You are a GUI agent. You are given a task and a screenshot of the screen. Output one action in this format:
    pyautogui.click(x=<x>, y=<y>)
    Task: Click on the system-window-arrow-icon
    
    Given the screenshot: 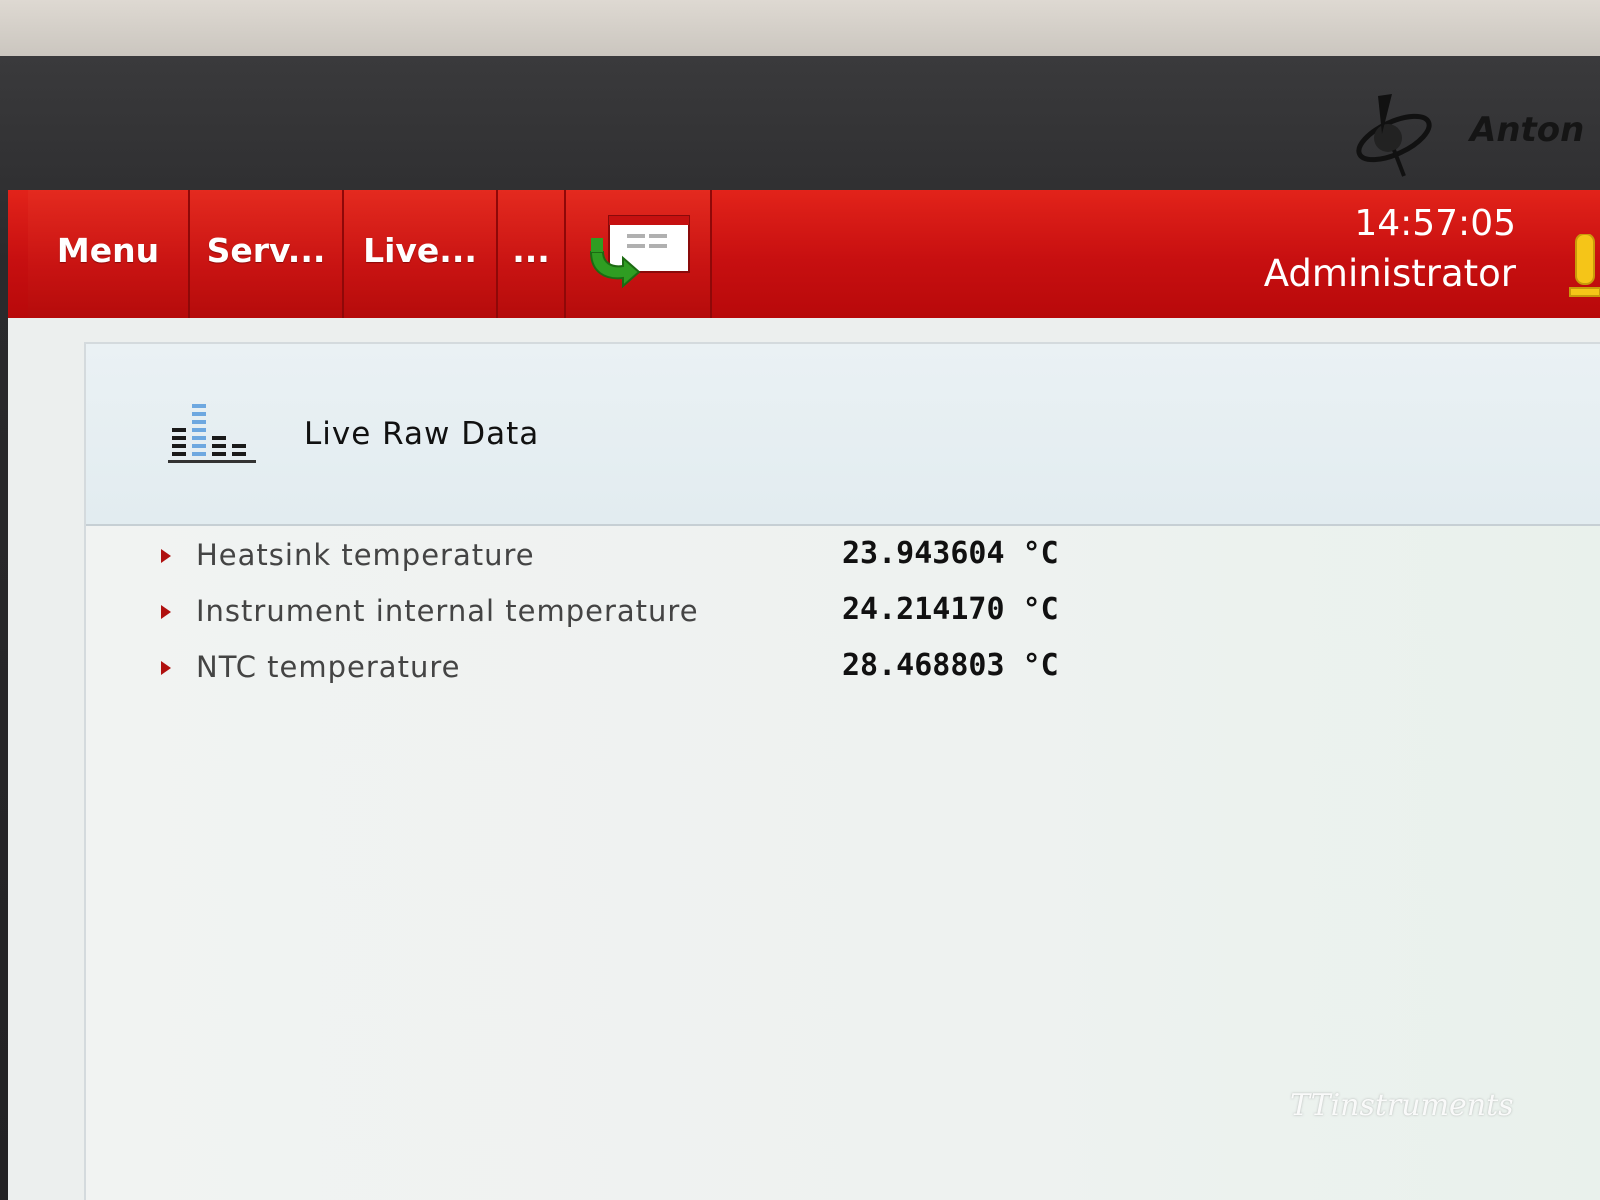 What is the action you would take?
    pyautogui.click(x=639, y=252)
    